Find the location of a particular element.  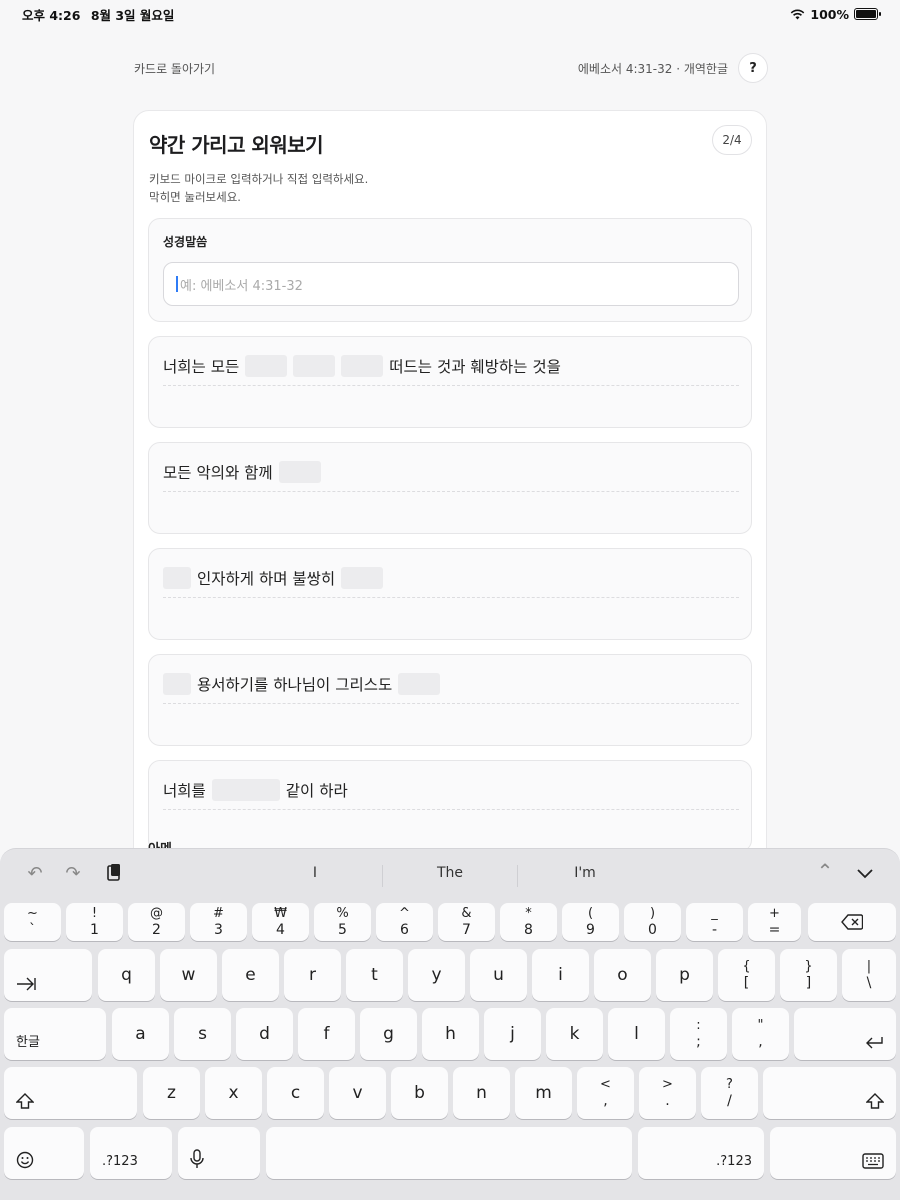

key-4: ₩4 is located at coordinates (280, 922).